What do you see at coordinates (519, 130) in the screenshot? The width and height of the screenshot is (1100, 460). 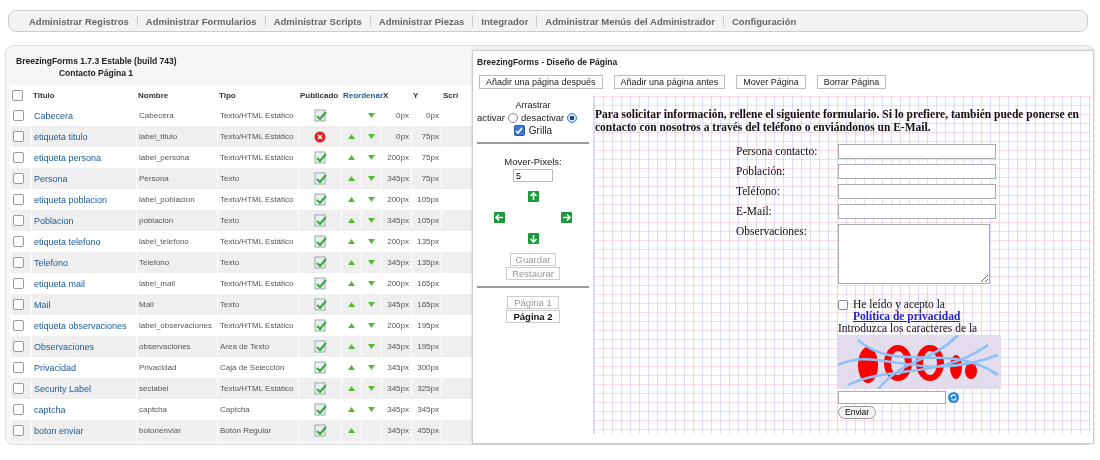 I see `grid-checkbox` at bounding box center [519, 130].